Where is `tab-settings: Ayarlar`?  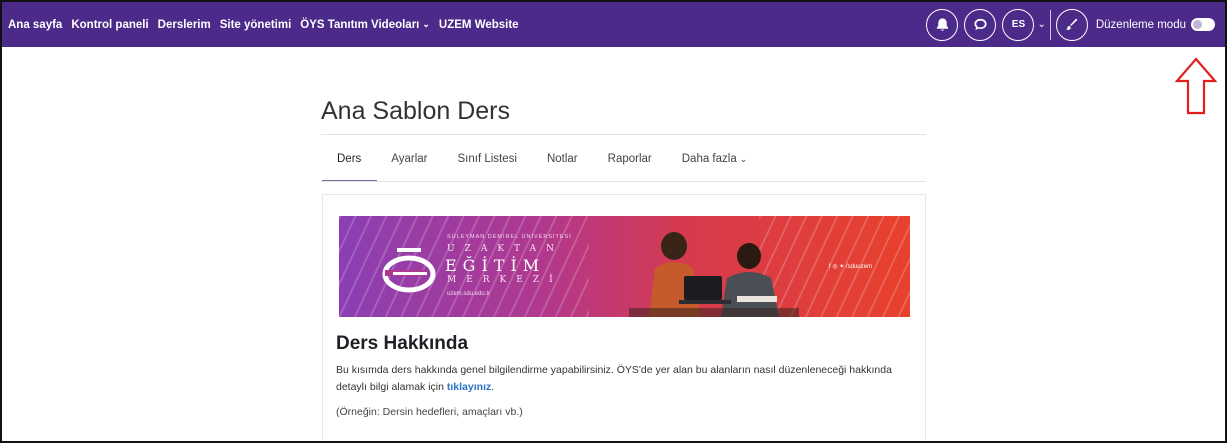 tab-settings: Ayarlar is located at coordinates (409, 163).